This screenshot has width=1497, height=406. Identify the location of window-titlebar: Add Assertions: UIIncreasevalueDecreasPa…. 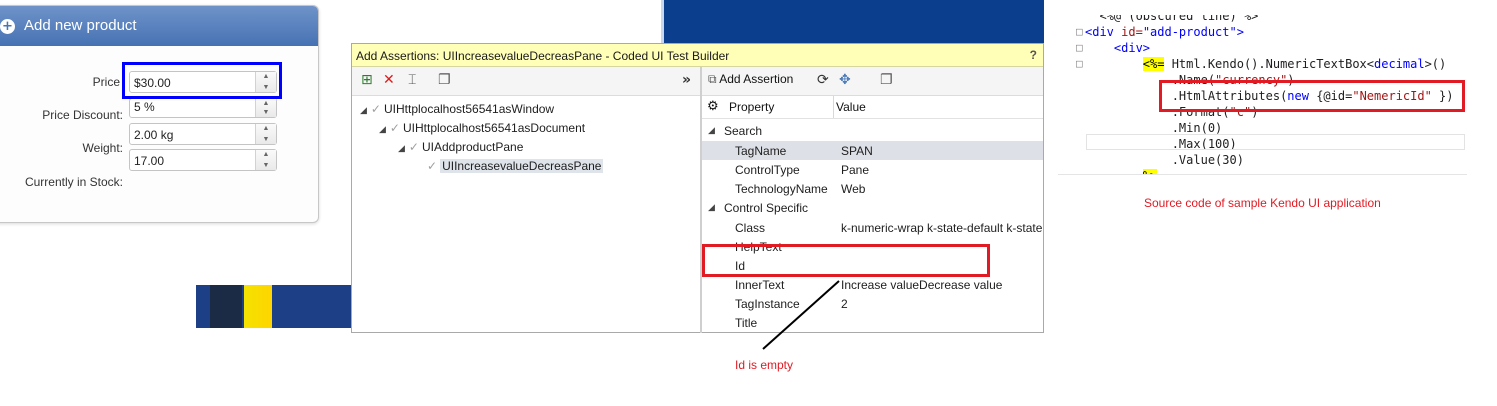
(697, 55).